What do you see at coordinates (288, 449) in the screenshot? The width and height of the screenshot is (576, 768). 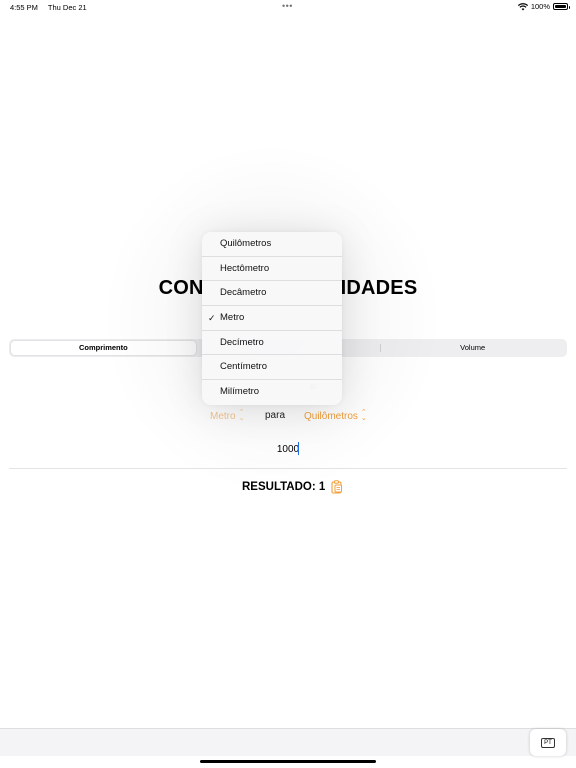 I see `value-input` at bounding box center [288, 449].